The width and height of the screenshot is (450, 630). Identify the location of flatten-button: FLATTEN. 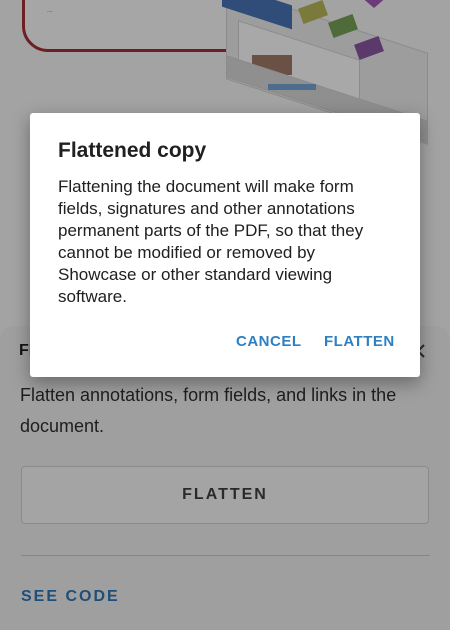
(225, 495).